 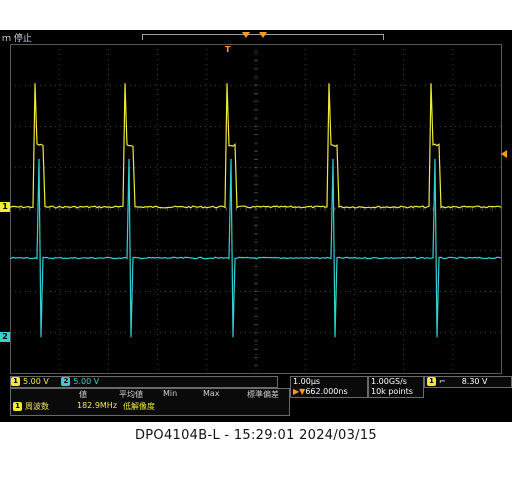 I want to click on measurement-box: 値 平均値 Min Max 標準偏差 1 周波数 182.9MHz 低解像度, so click(x=150, y=402).